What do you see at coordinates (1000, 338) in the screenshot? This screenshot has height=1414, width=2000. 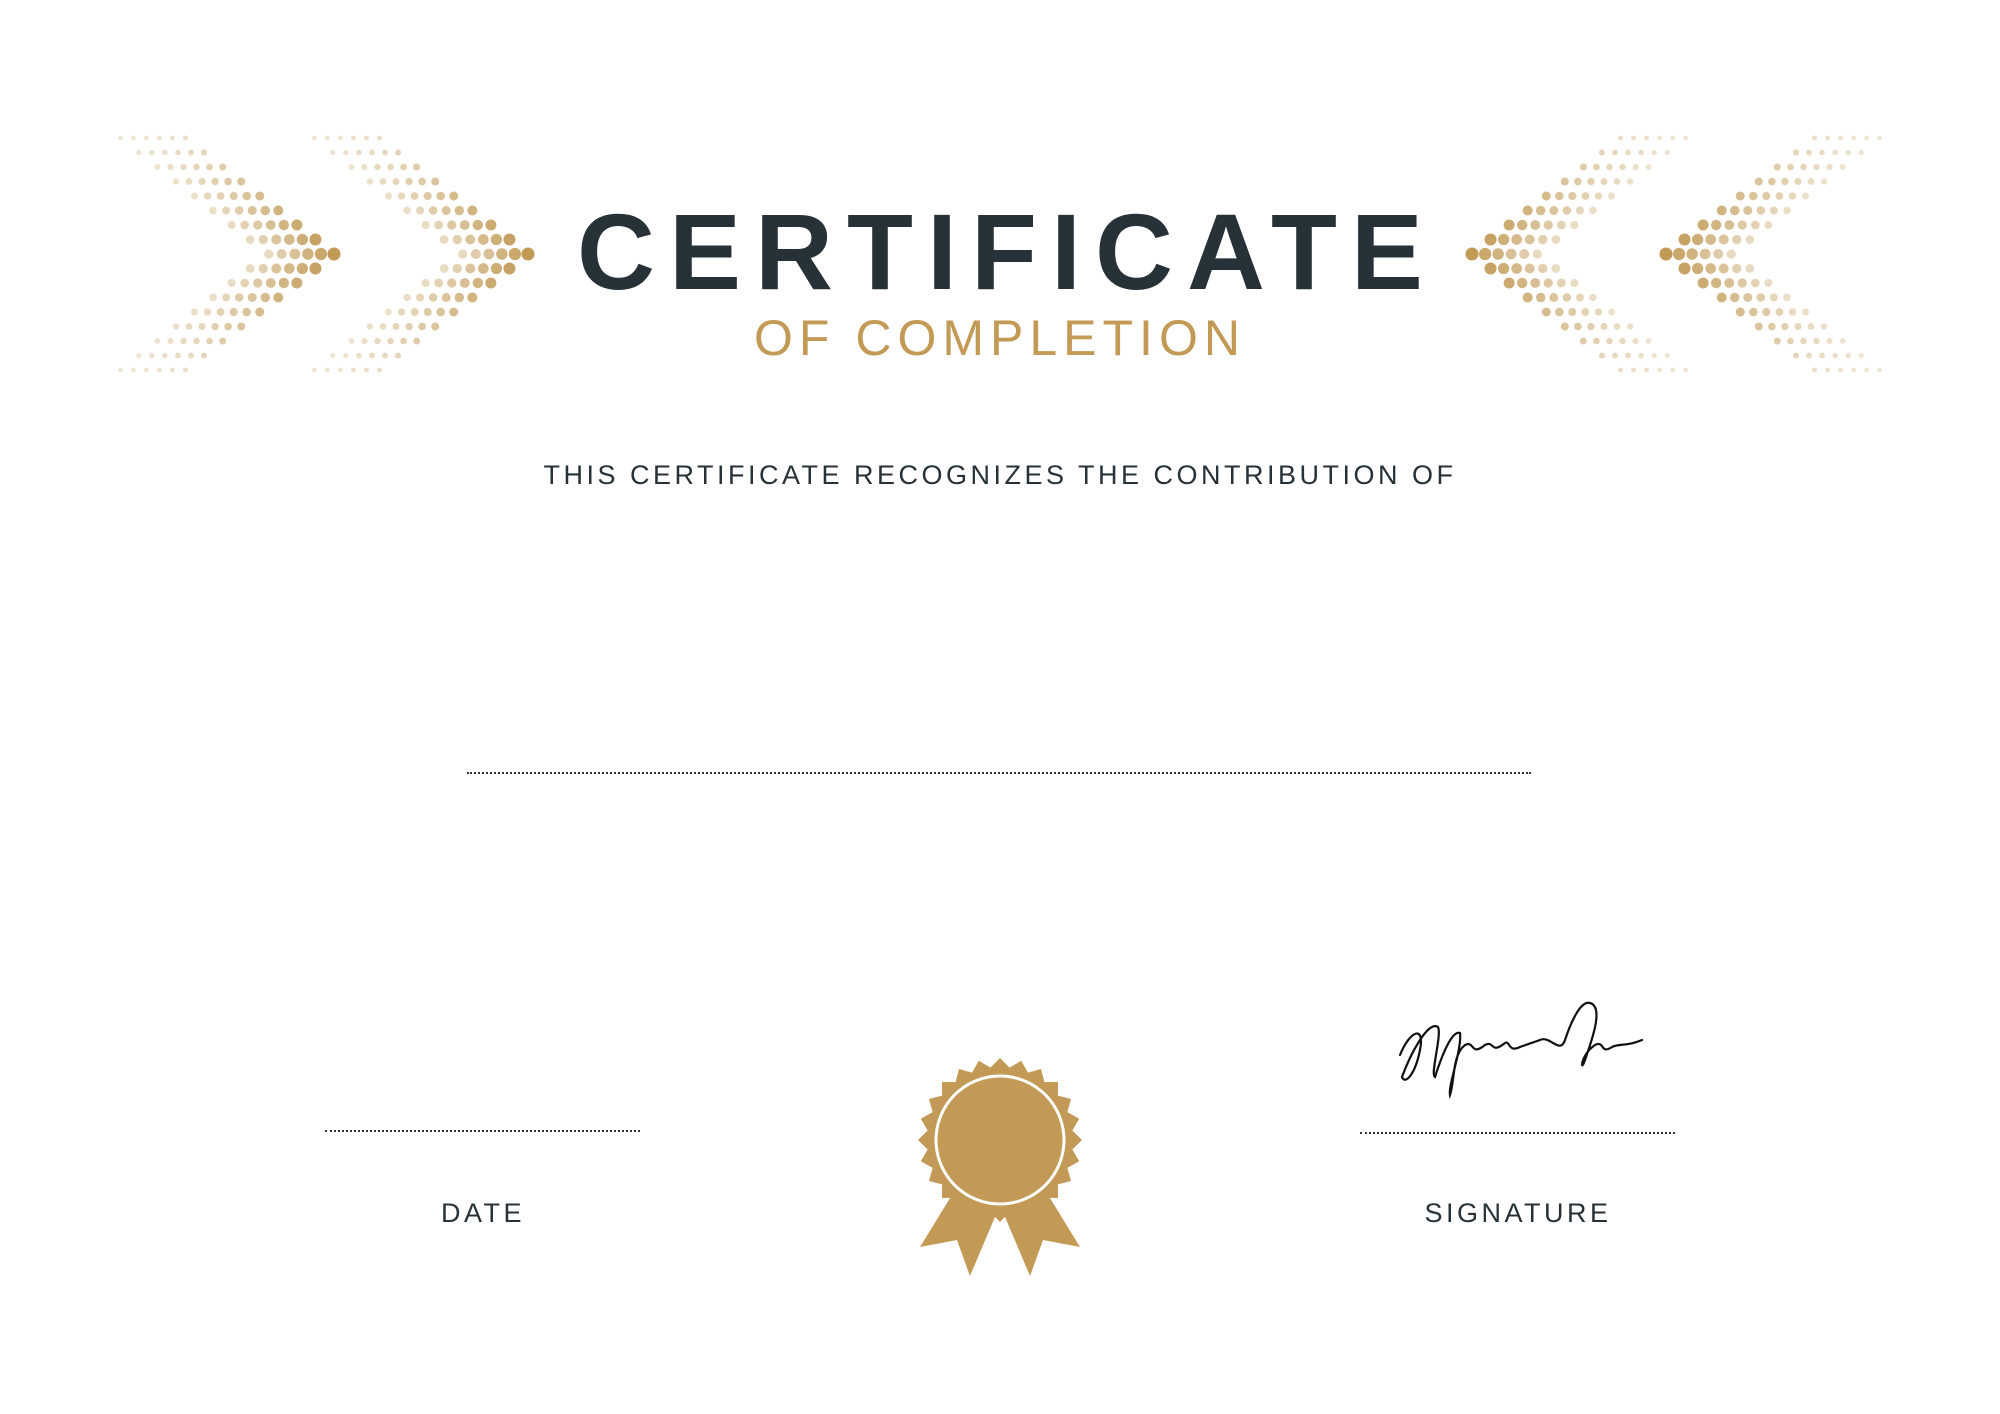 I see `certificate-subtitle: OF COMPLETION` at bounding box center [1000, 338].